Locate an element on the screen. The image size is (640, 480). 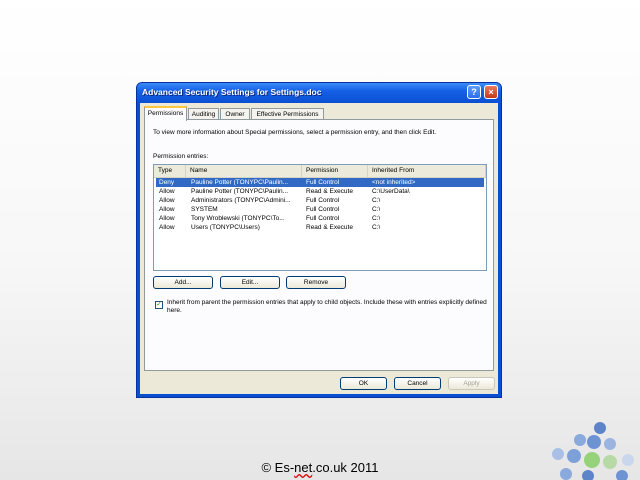
footer-suffix: .co.uk 2011 is located at coordinates (345, 467).